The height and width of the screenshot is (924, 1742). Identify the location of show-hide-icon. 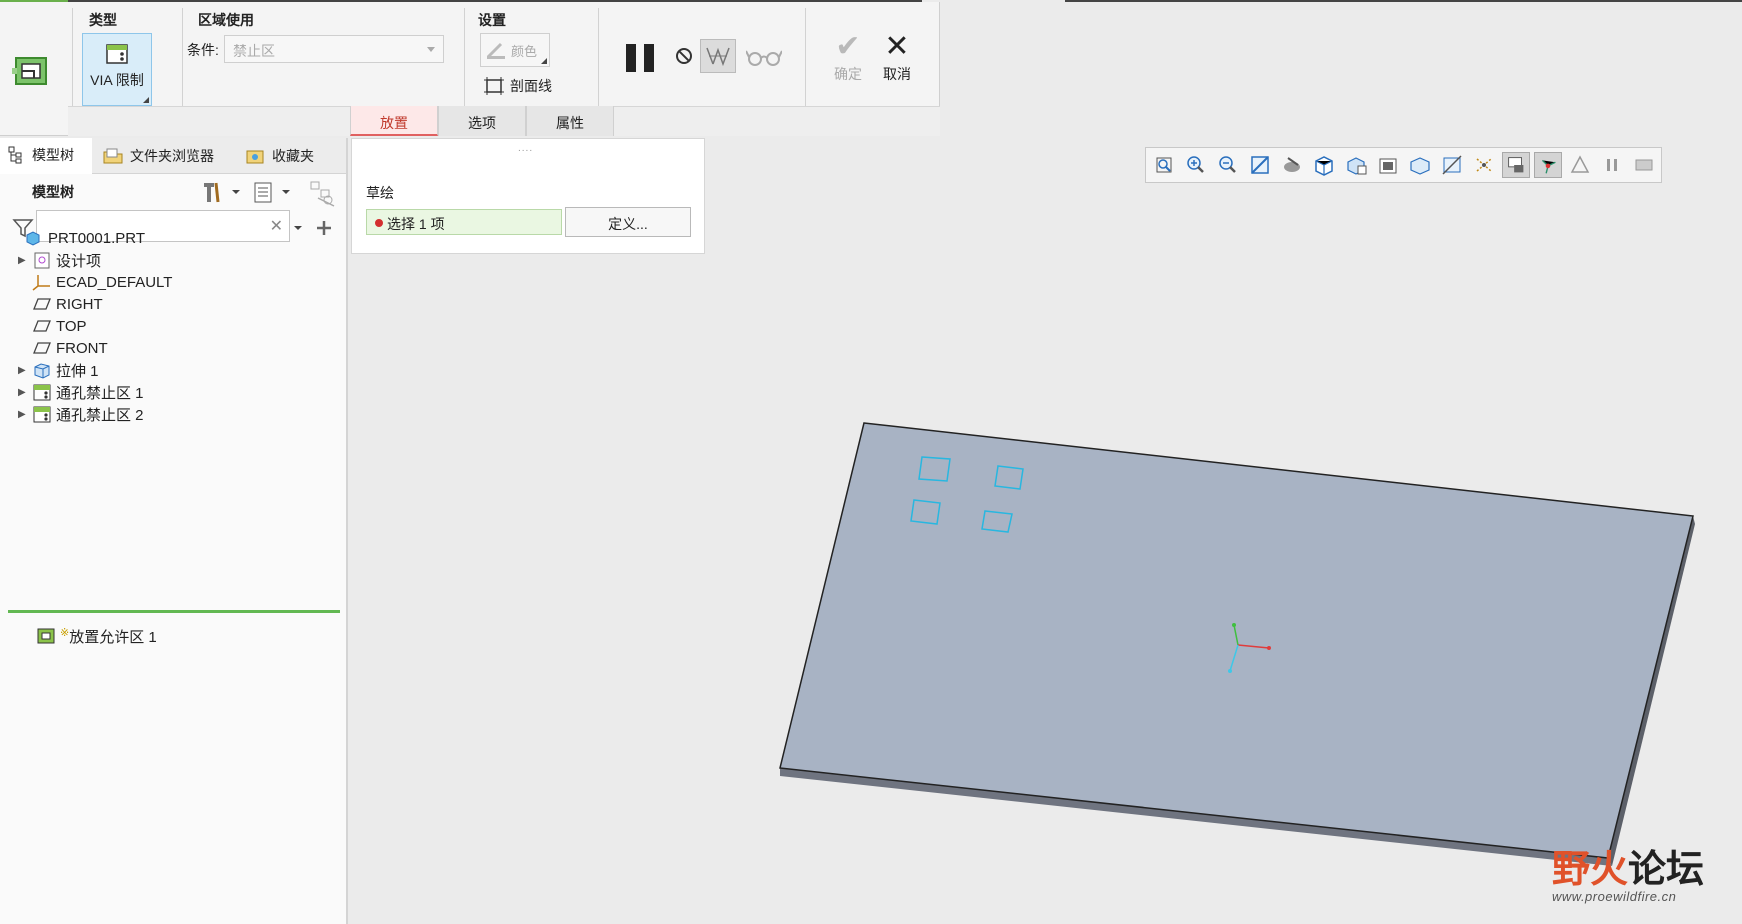
(323, 194).